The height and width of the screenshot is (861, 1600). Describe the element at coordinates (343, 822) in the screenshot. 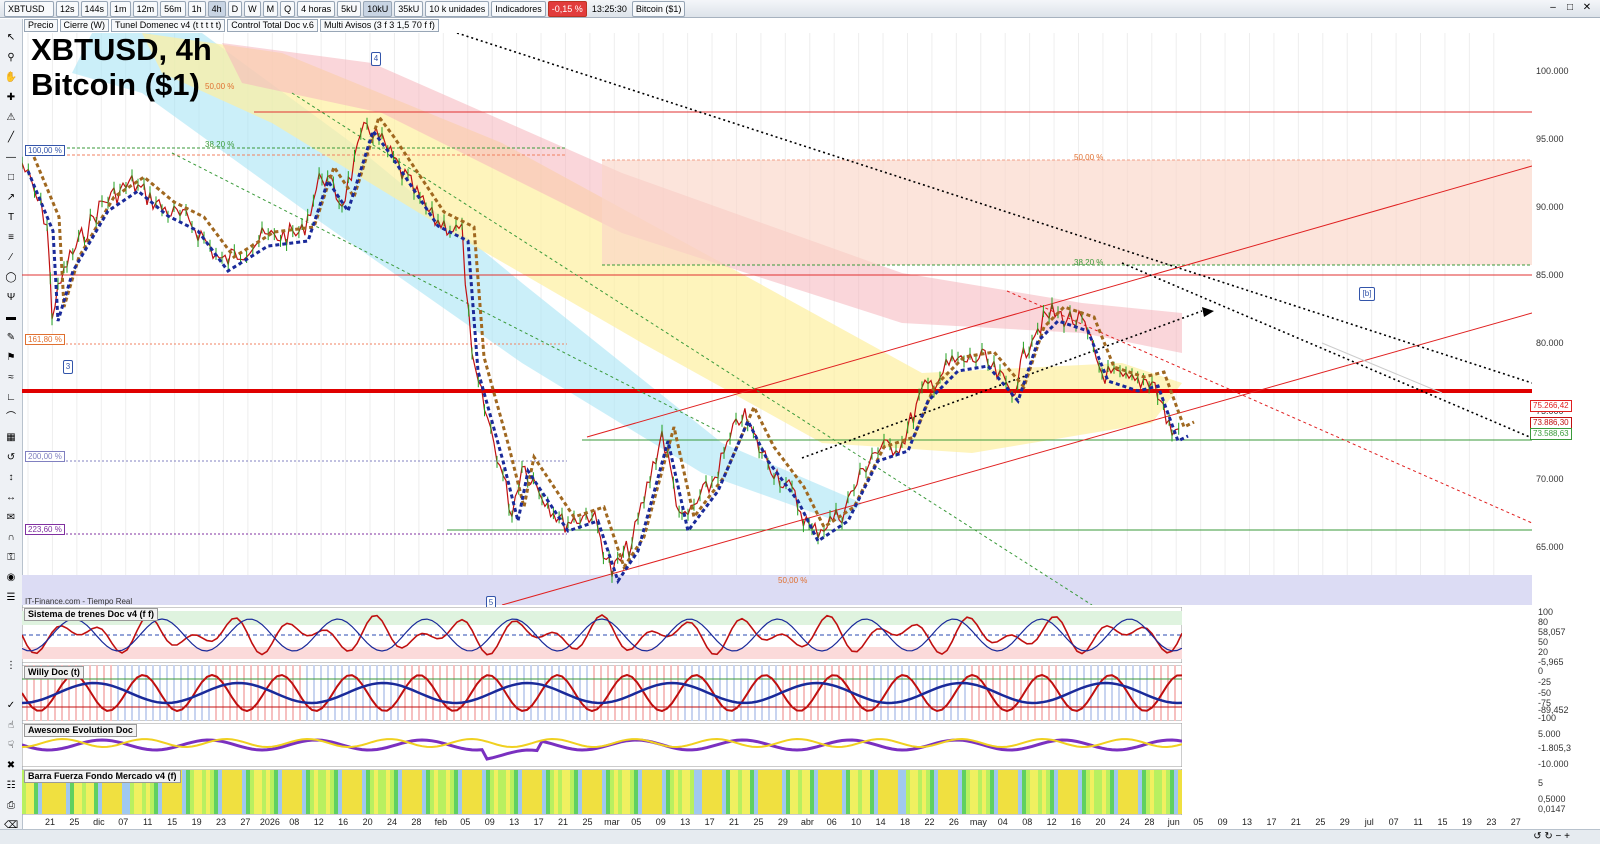

I see `date-tick: 16` at that location.